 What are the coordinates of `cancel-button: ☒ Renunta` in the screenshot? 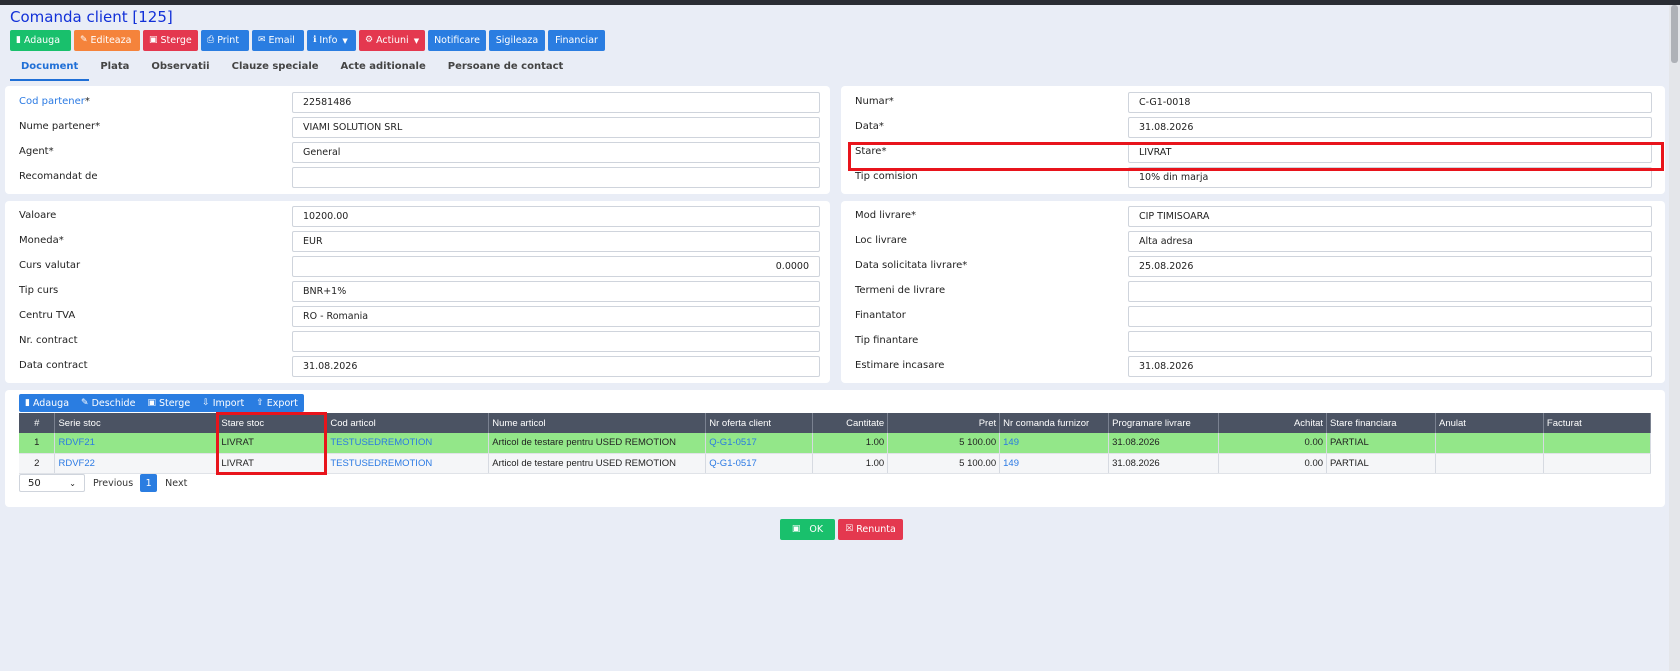 It's located at (870, 529).